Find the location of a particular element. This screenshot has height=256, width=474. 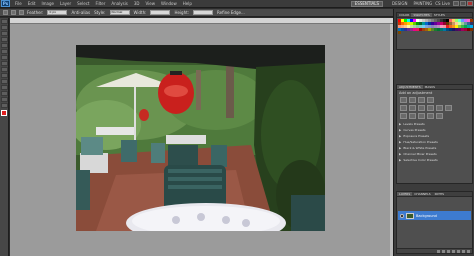

workspace-essentials-button: ESSENTIALS is located at coordinates (367, 3).